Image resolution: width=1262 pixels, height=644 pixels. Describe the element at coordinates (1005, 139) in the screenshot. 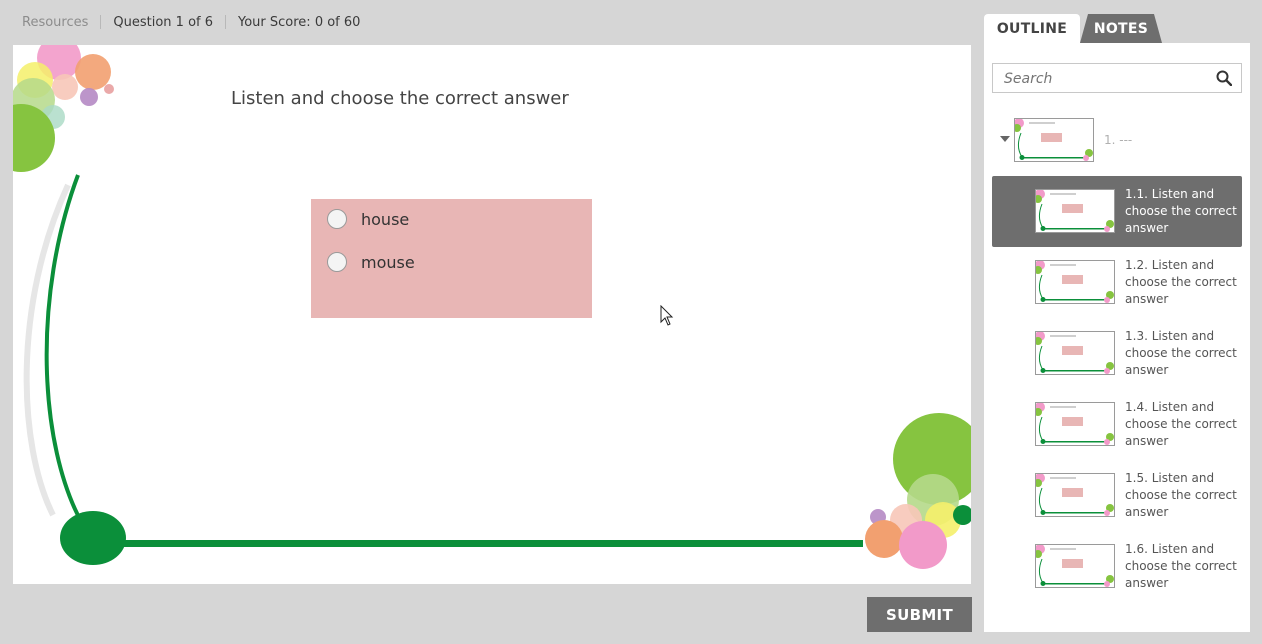

I see `caret-down-icon` at that location.